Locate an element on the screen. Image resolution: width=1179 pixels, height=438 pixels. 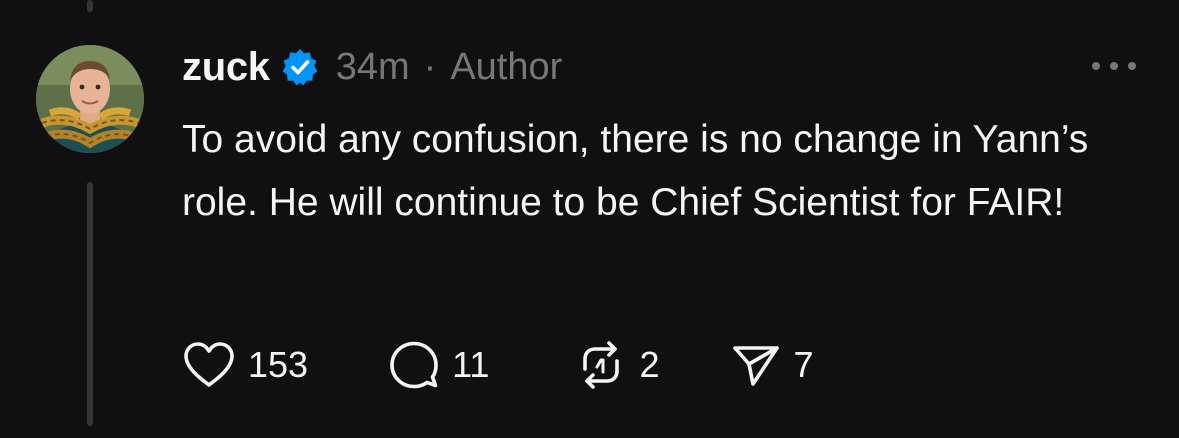
timestamp: 34m is located at coordinates (373, 67).